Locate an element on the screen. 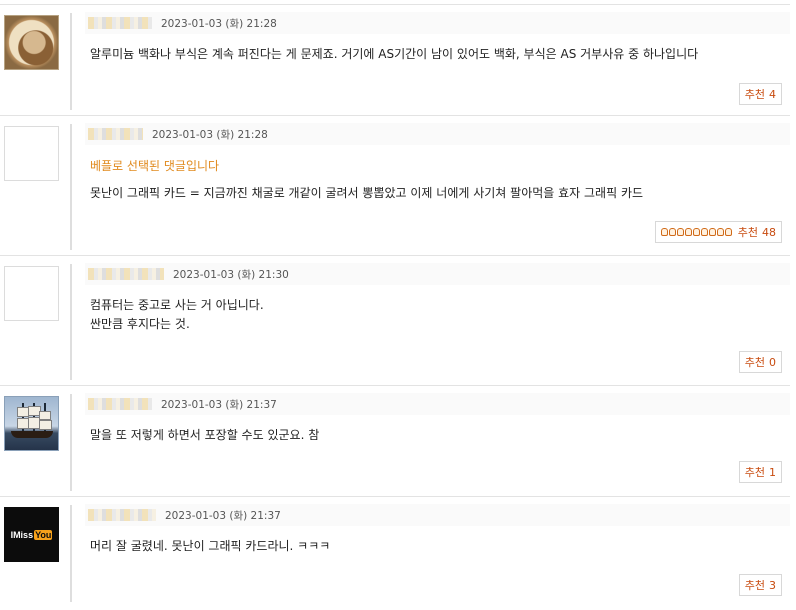 Image resolution: width=796 pixels, height=610 pixels. comment-body: 컴퓨터는 중고로 사는 거 아닙니다. 싼만큼 후지다는 것. is located at coordinates (177, 315).